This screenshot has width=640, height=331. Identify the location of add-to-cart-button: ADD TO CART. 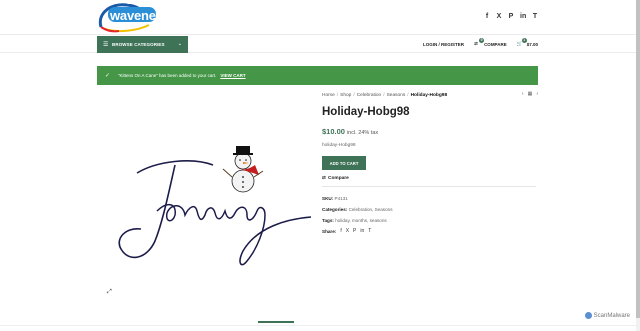
(344, 163).